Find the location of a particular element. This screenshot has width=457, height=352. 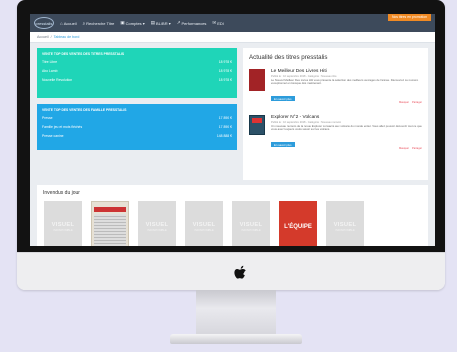

chart-icon: ↗ is located at coordinates (178, 22).